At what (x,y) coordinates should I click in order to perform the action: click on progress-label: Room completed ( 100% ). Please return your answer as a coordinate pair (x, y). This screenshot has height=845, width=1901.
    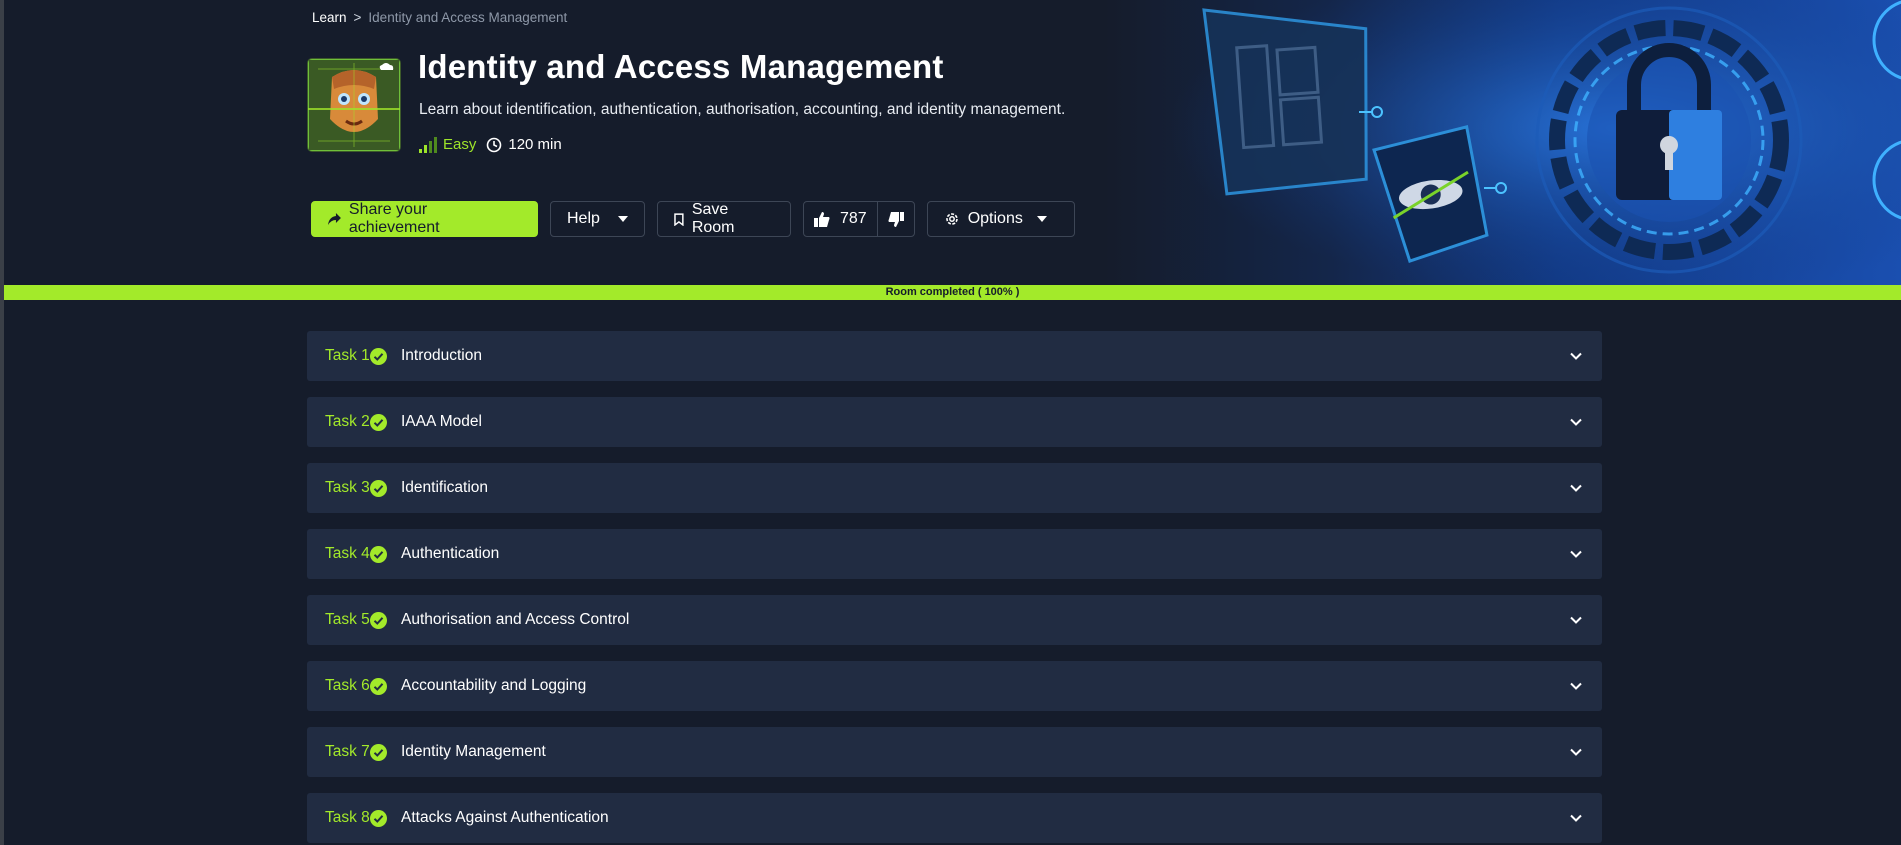
    Looking at the image, I should click on (952, 292).